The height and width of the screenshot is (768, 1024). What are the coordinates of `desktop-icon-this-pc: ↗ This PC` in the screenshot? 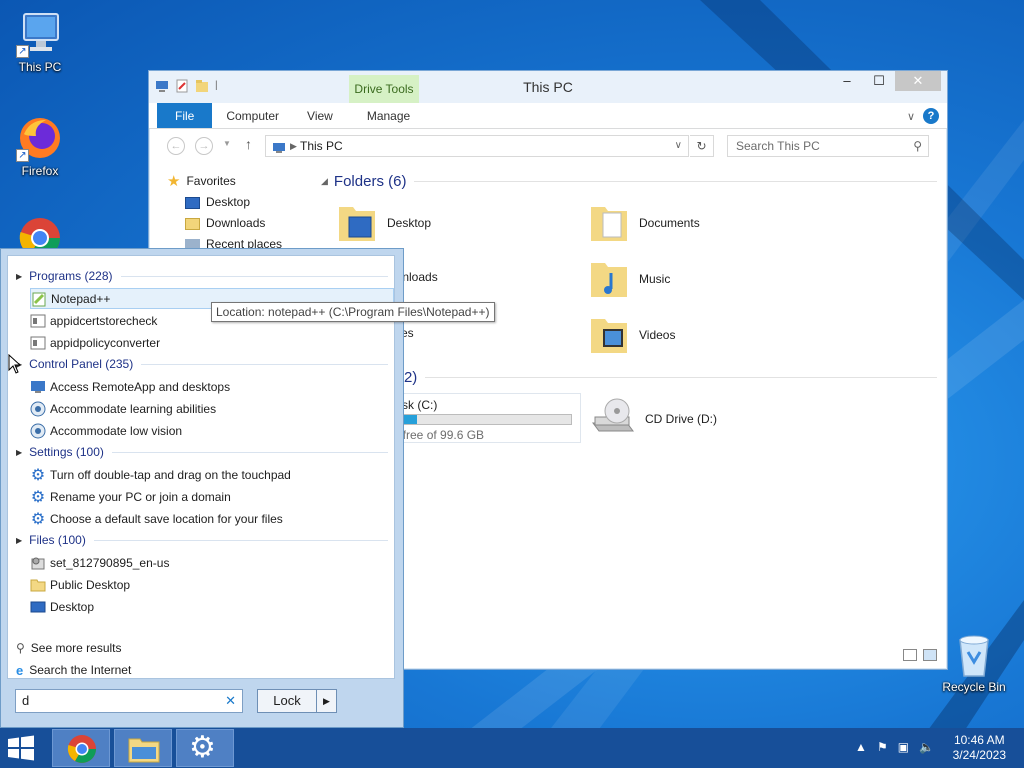 It's located at (40, 42).